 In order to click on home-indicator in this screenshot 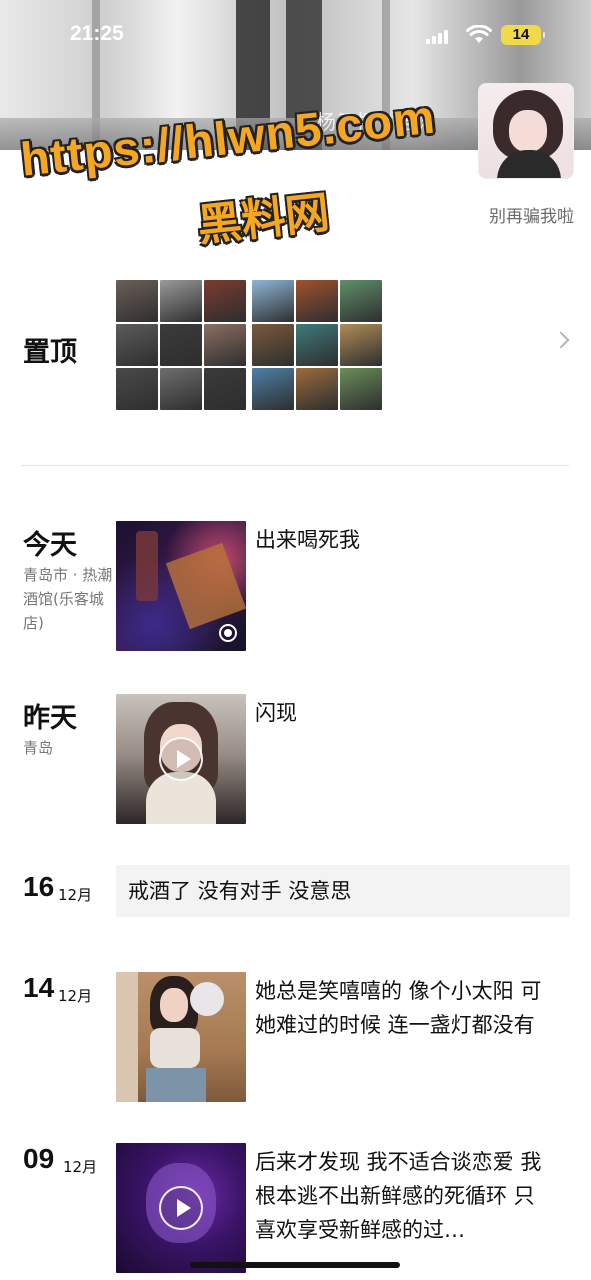, I will do `click(295, 1265)`.